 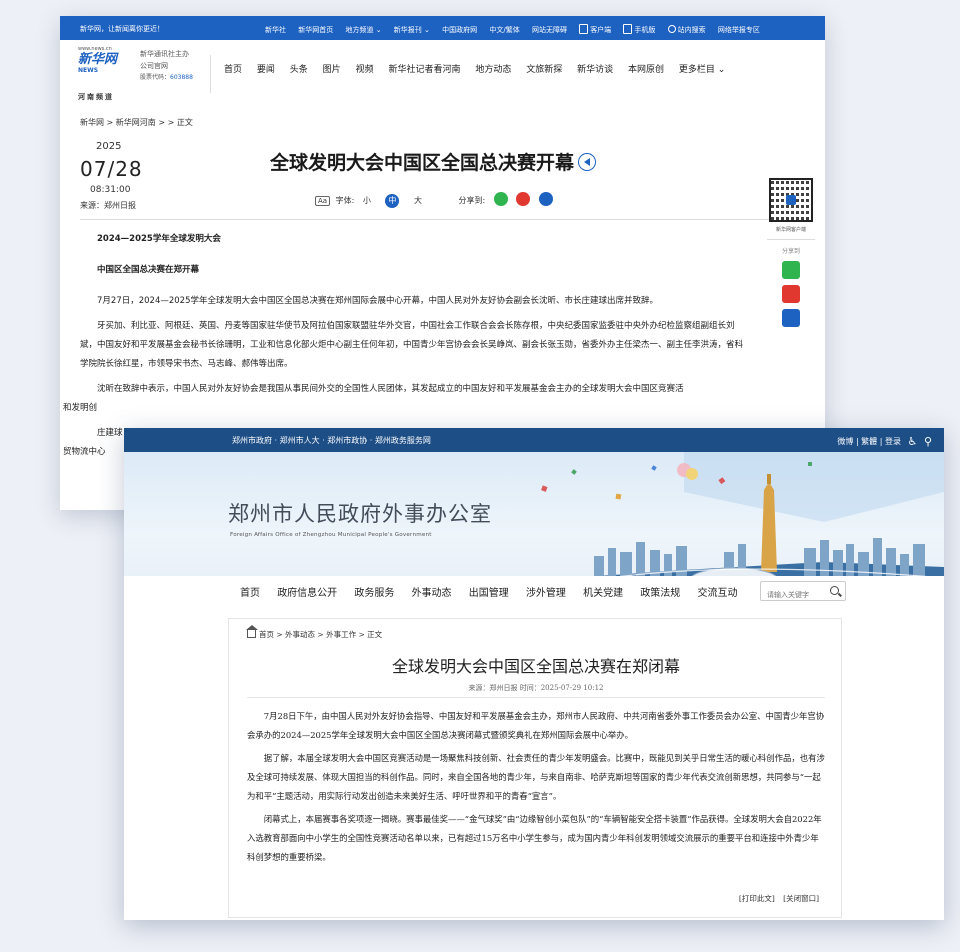 What do you see at coordinates (791, 270) in the screenshot?
I see `side-wechat-icon` at bounding box center [791, 270].